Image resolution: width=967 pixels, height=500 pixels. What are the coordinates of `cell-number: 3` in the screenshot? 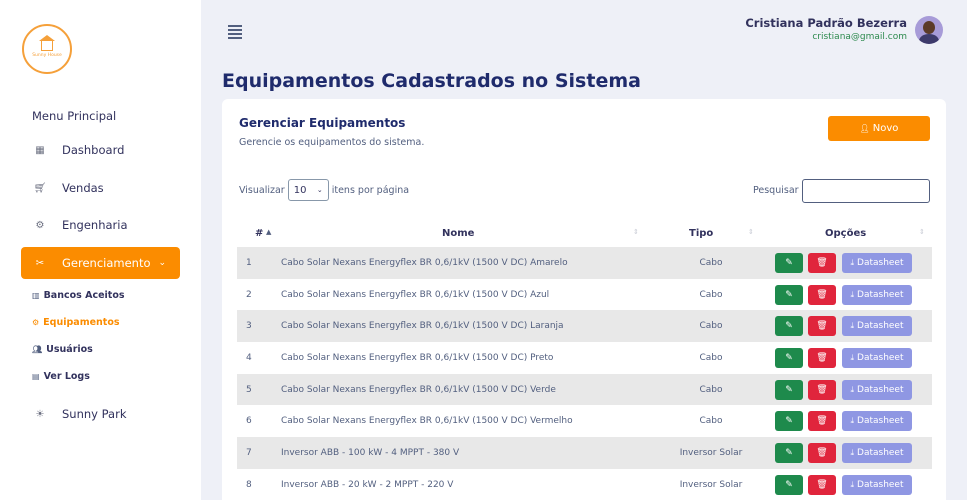 It's located at (249, 326).